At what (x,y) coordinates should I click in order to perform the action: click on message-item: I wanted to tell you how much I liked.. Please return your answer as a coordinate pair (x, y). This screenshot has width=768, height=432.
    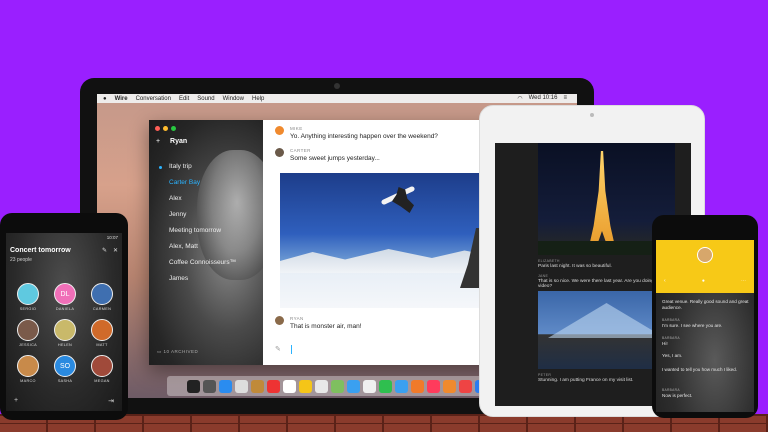
    Looking at the image, I should click on (699, 369).